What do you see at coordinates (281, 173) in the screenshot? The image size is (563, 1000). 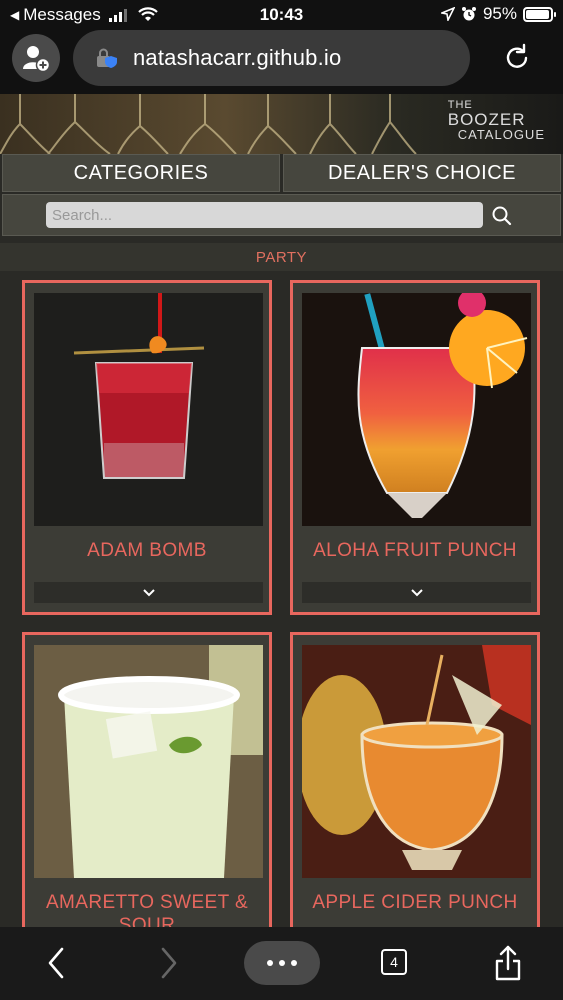 I see `main-nav: CATEGORIES DEALER'S CHOICE` at bounding box center [281, 173].